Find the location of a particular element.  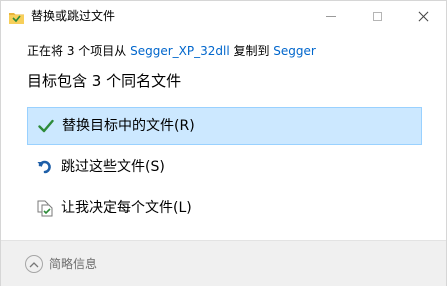

decide-each-file-option: 让我决定每个文件(L) is located at coordinates (224, 208).